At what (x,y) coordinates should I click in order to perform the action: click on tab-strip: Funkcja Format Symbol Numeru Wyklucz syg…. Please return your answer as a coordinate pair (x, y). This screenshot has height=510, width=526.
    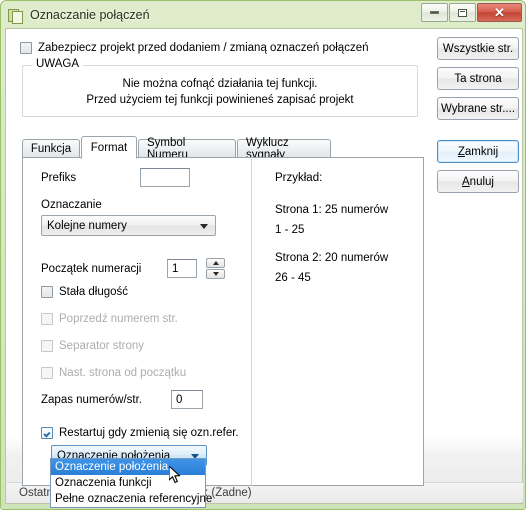
    Looking at the image, I should click on (223, 148).